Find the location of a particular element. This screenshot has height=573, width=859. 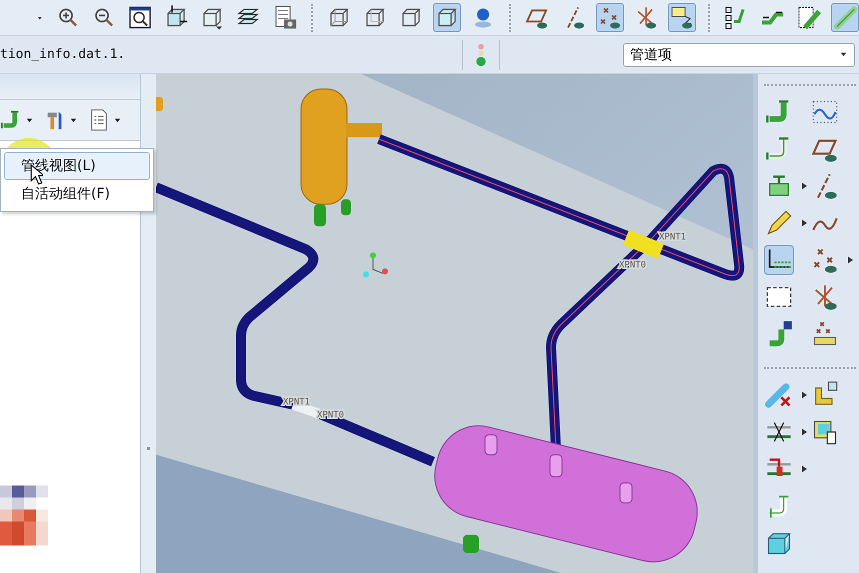

pipe-stub is located at coordinates (159, 104).